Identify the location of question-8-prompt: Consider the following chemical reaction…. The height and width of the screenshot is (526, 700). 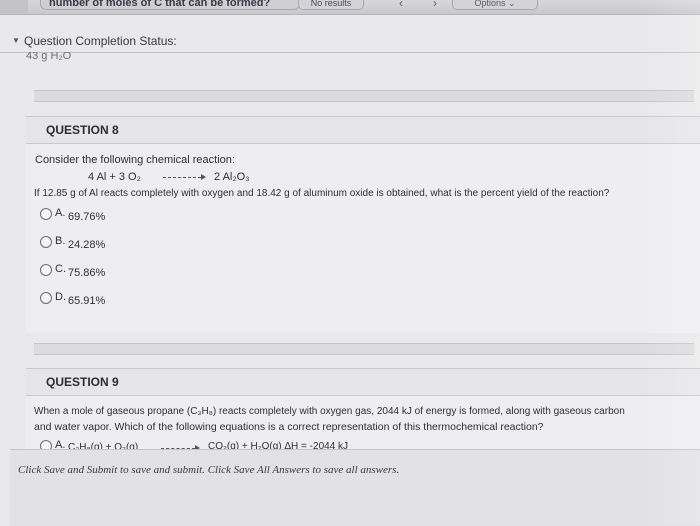
(135, 160).